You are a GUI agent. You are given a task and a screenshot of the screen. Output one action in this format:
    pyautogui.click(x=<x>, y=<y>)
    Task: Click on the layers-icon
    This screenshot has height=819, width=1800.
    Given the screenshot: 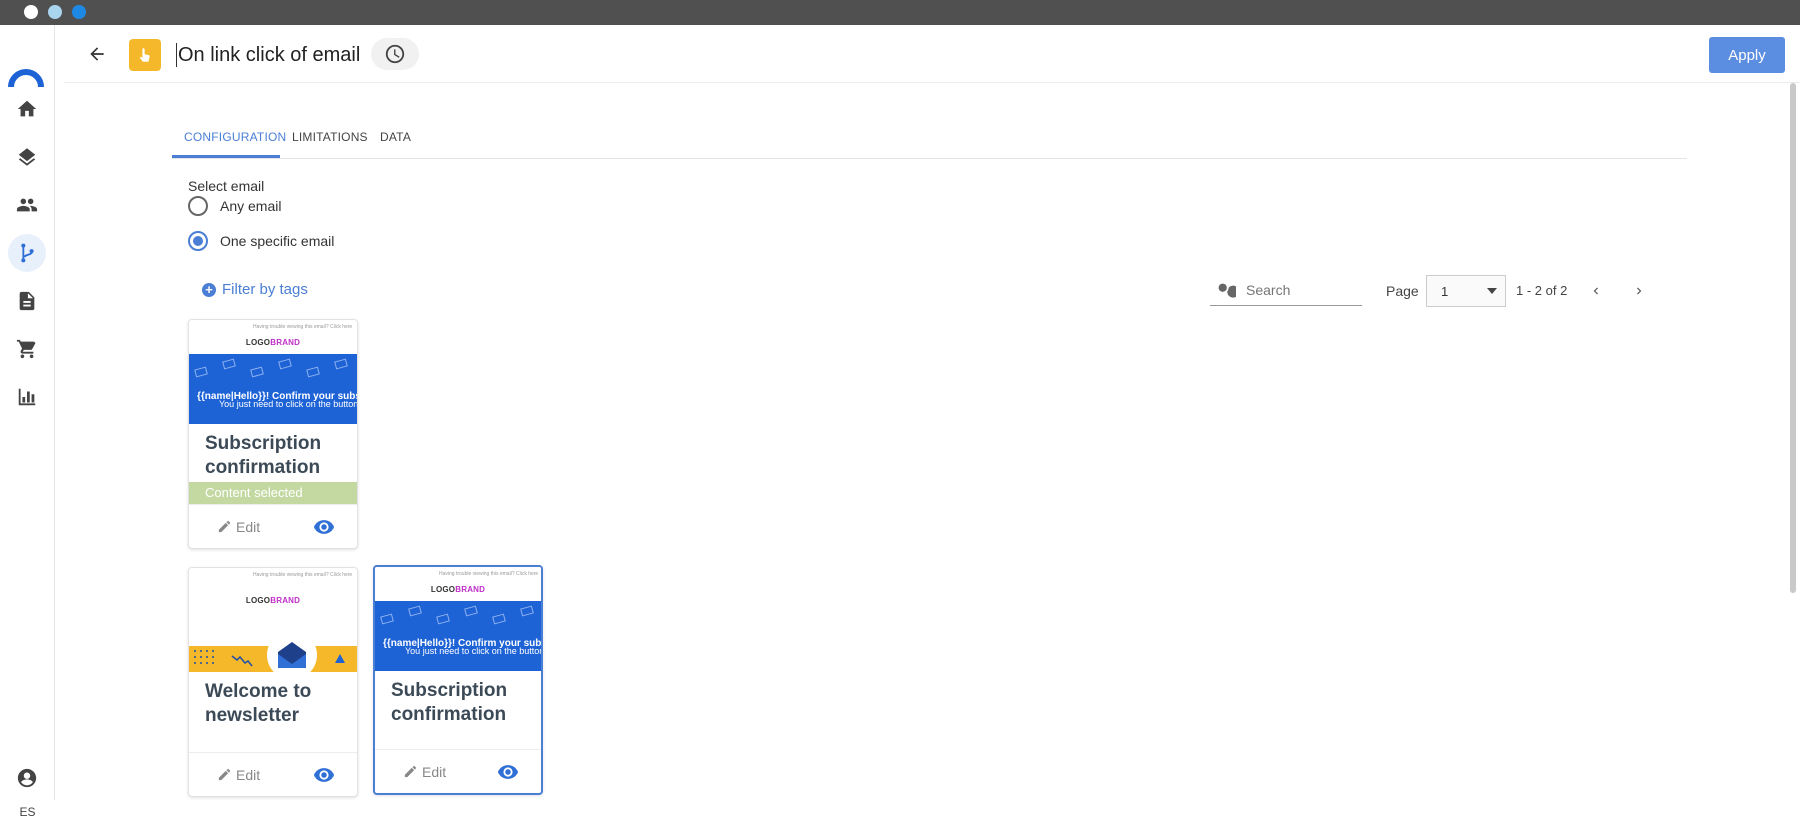 What is the action you would take?
    pyautogui.click(x=27, y=157)
    